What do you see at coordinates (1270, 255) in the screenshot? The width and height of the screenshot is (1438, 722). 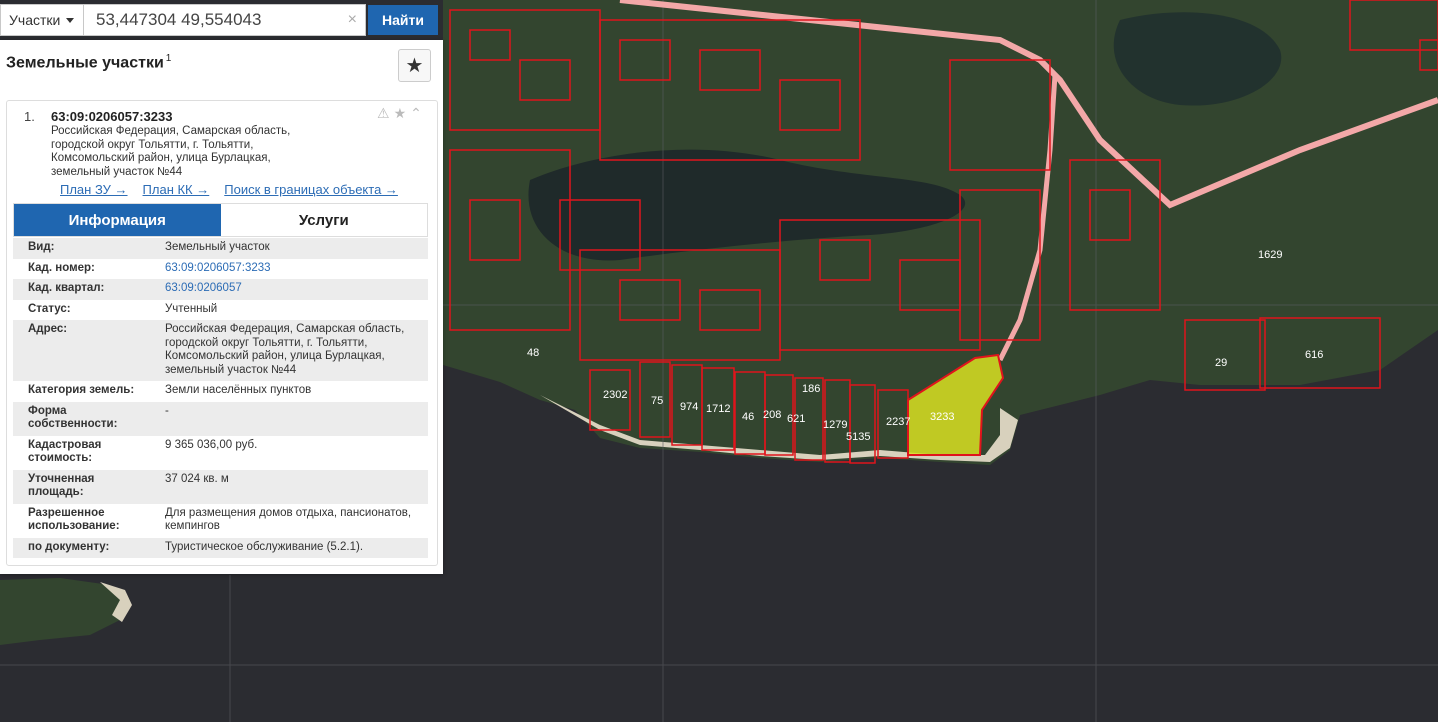 I see `parcel-label-1629: 1629` at bounding box center [1270, 255].